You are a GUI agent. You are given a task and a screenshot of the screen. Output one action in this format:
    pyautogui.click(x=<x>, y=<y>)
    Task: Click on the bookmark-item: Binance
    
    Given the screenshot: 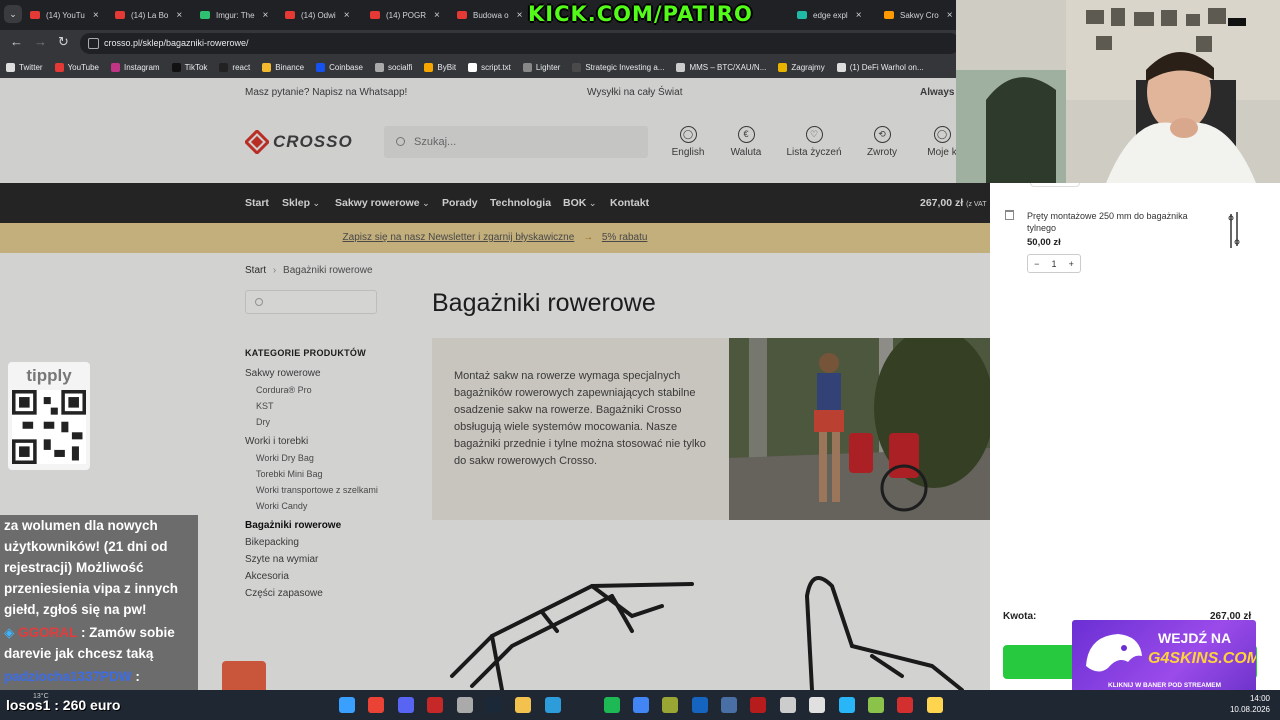 What is the action you would take?
    pyautogui.click(x=283, y=67)
    